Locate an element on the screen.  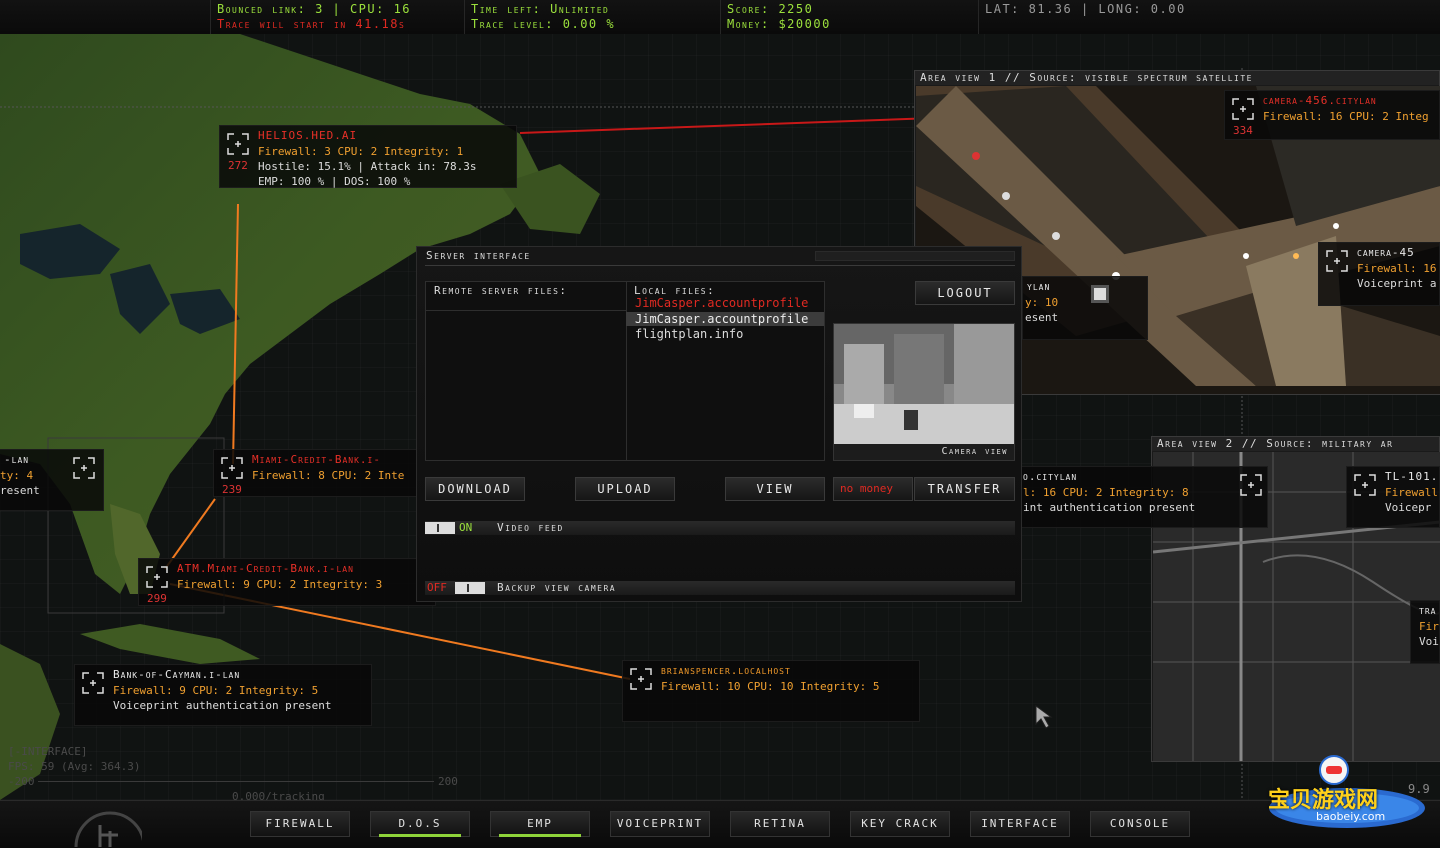
island-cuba is located at coordinates (170, 644).